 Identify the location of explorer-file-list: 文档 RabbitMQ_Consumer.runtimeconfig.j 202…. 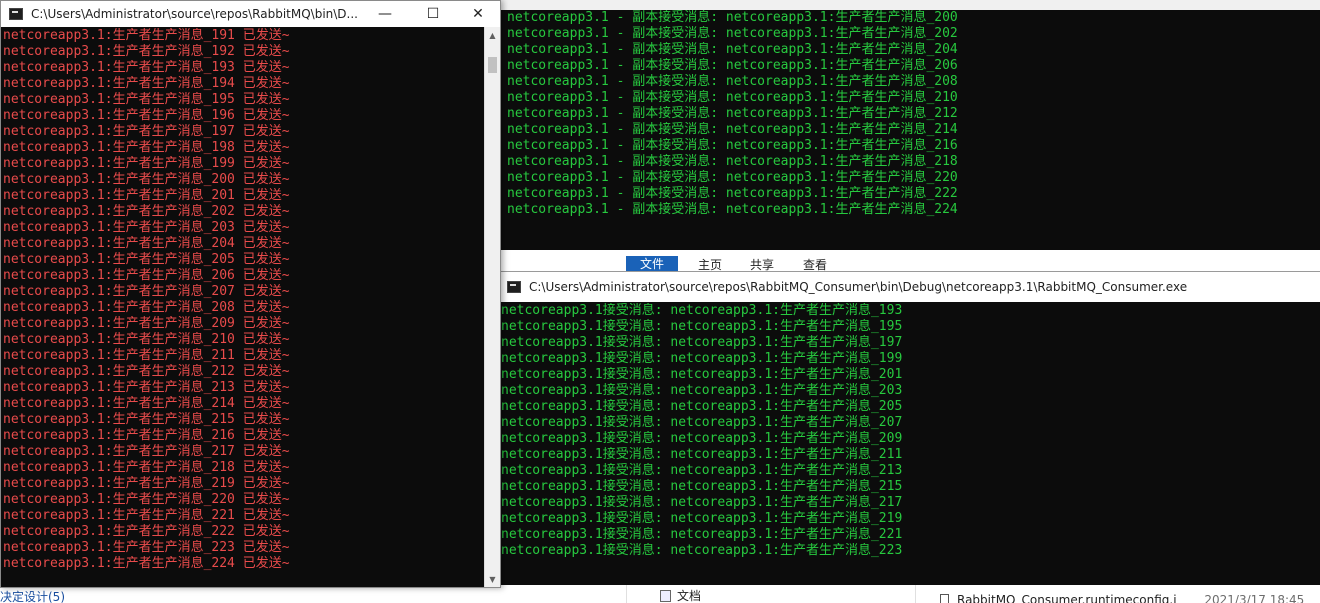
(910, 594).